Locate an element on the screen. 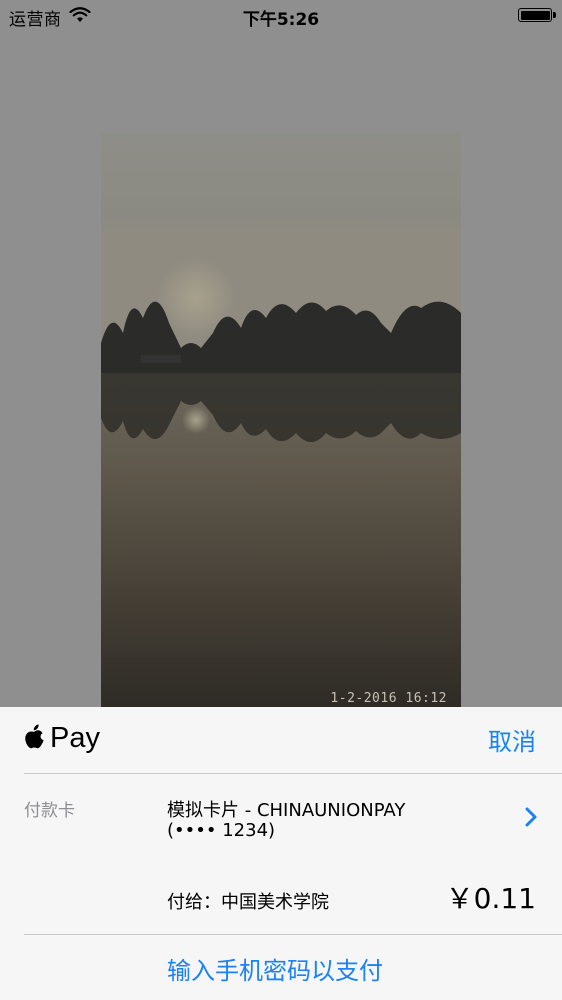 Image resolution: width=562 pixels, height=1000 pixels. status-time: 下午5:26 is located at coordinates (281, 20).